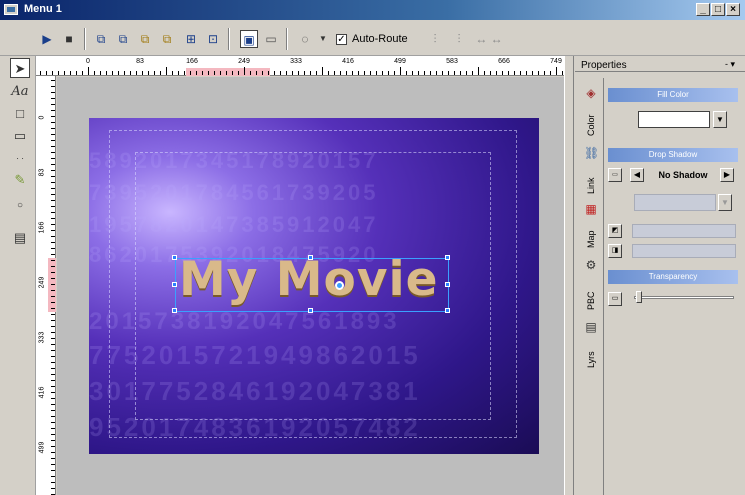  I want to click on shadow-softness-field, so click(684, 251).